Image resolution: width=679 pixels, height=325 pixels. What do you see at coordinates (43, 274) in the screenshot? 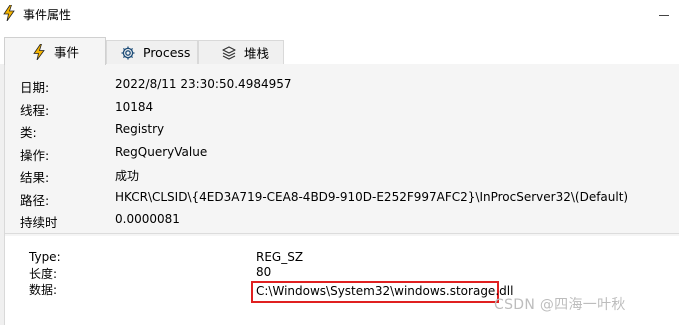
I see `length-label: 长度:` at bounding box center [43, 274].